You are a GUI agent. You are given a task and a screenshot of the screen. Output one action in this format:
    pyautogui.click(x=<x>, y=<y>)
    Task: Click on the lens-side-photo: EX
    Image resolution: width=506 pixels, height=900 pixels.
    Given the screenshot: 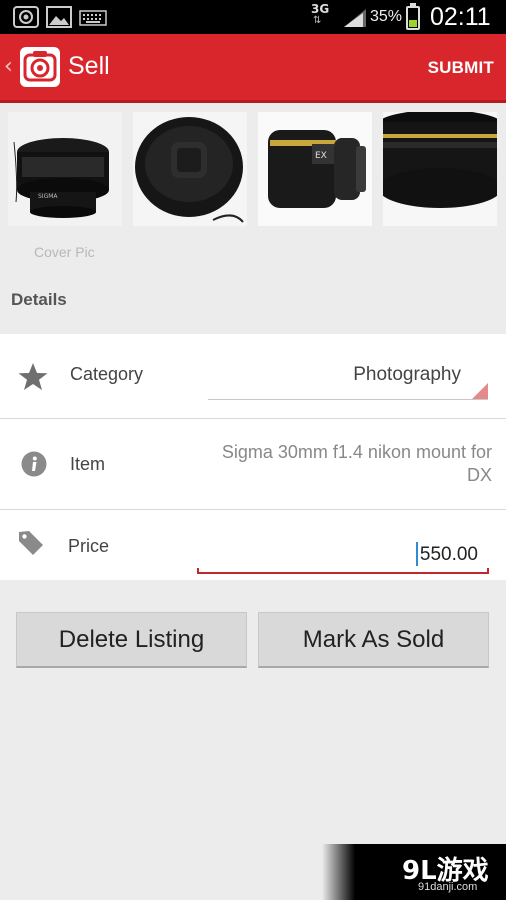 What is the action you would take?
    pyautogui.click(x=315, y=169)
    